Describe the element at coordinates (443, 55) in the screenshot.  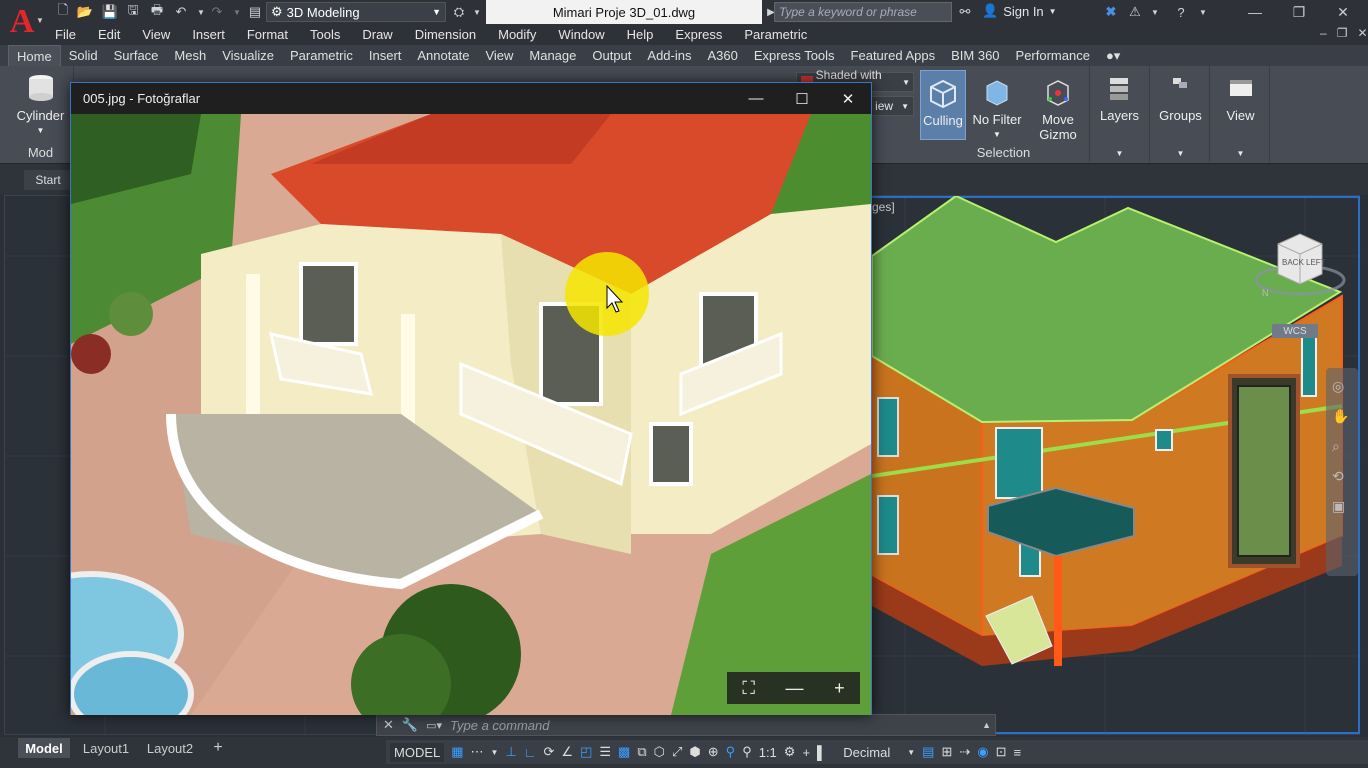
I see `tab-annotate: Annotate` at that location.